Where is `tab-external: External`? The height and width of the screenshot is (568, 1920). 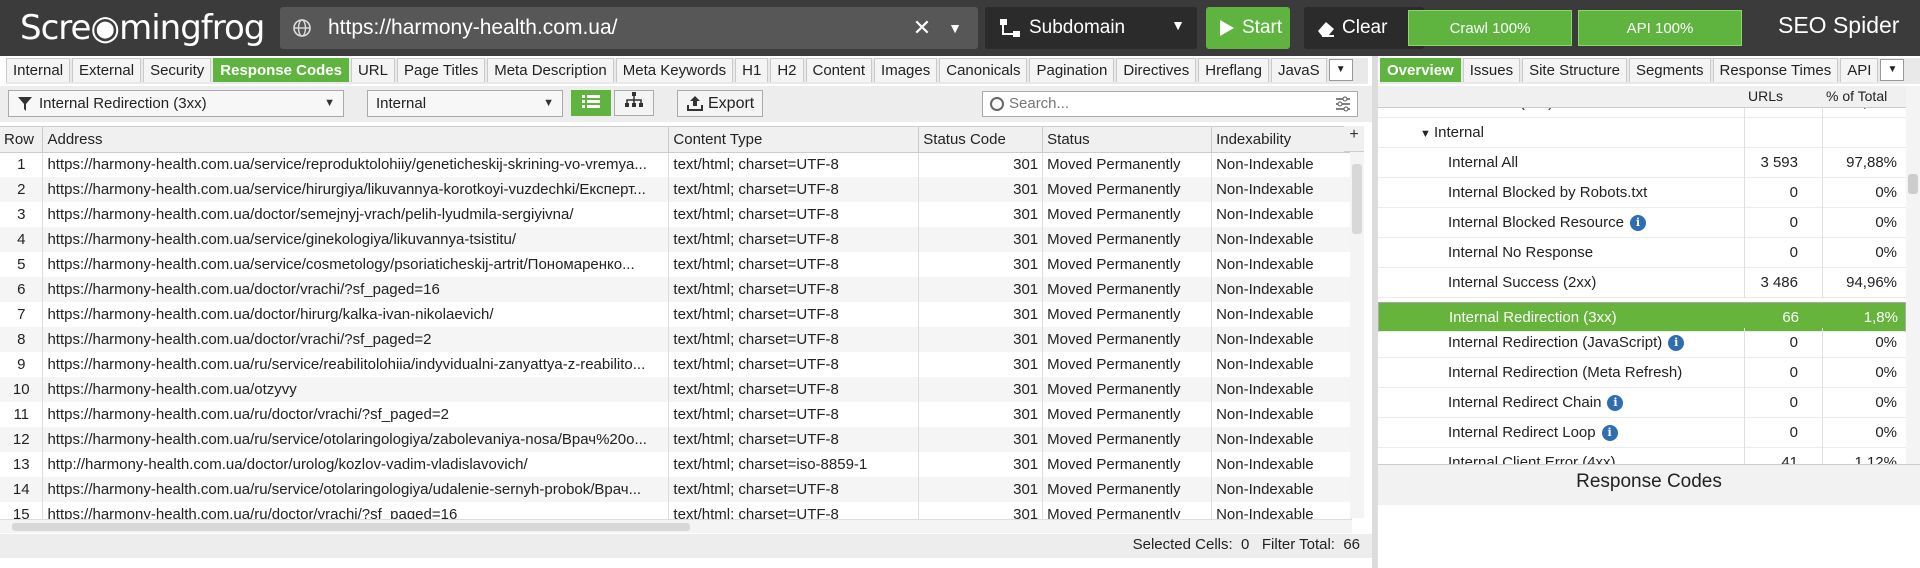 tab-external: External is located at coordinates (107, 70).